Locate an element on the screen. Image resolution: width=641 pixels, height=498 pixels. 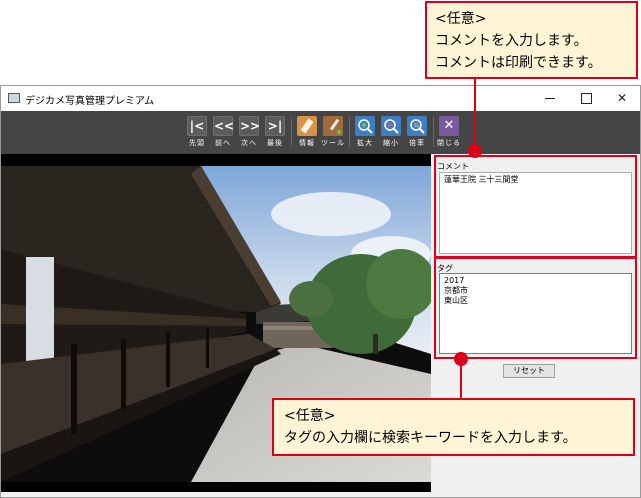
comment-callout: <任意> コメントを入力します。 コメントは印刷できます。 is located at coordinates (531, 40).